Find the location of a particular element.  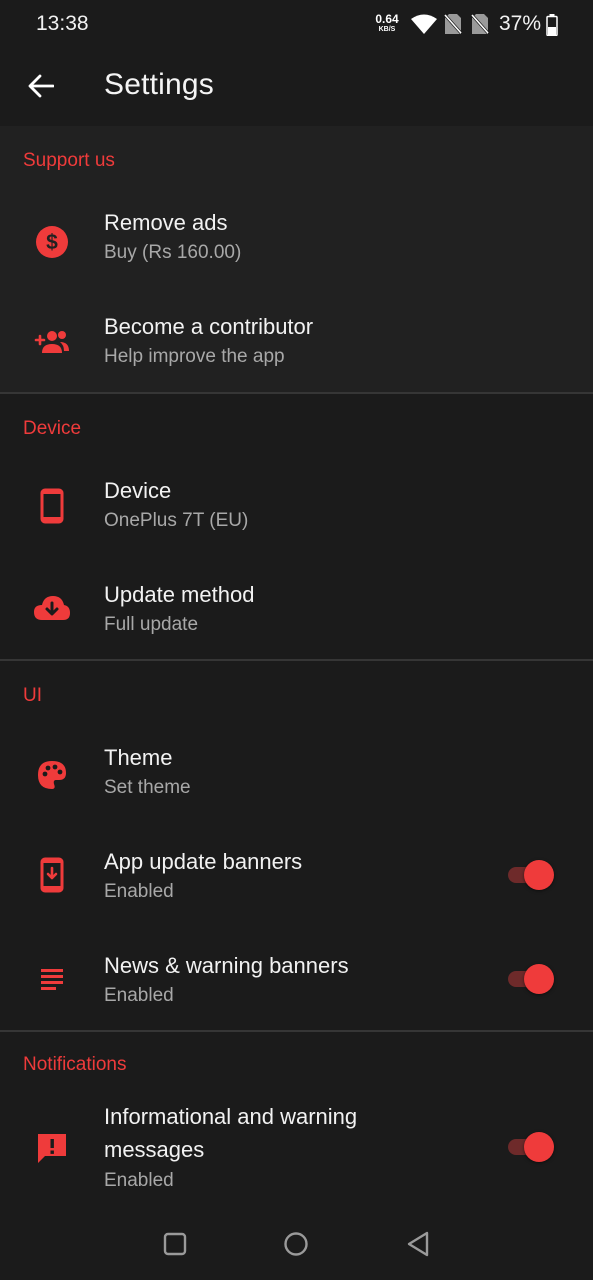

status-time: 13:38 is located at coordinates (62, 23).